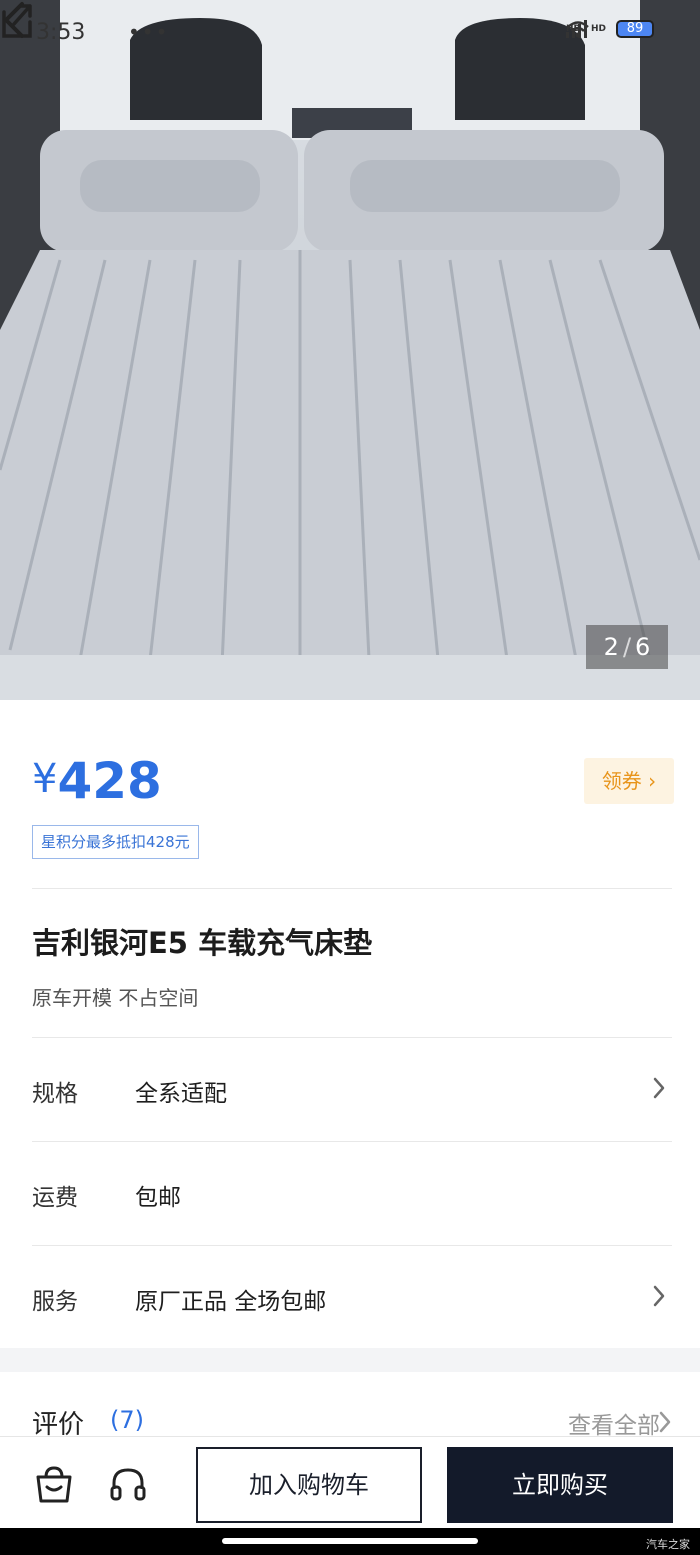 The image size is (700, 1555). I want to click on customer-service-icon, so click(128, 1485).